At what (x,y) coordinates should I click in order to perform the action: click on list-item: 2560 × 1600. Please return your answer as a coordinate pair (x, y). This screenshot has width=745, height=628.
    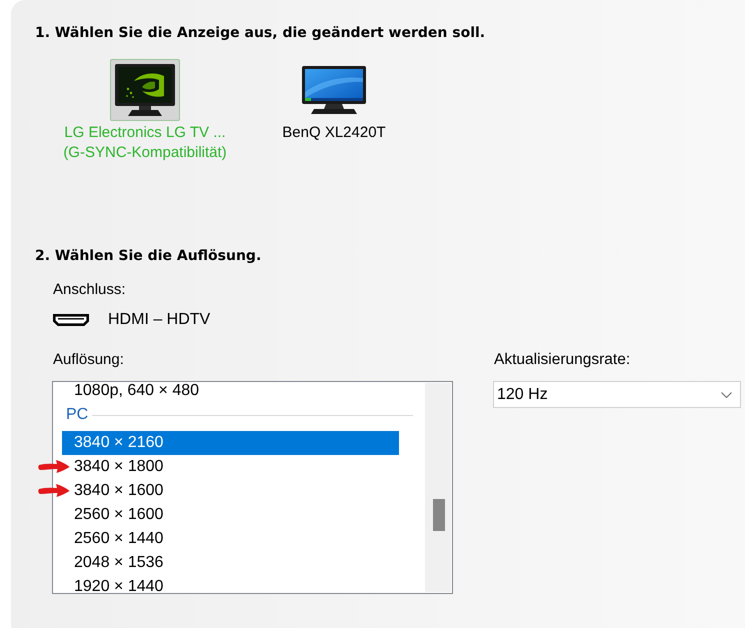
    Looking at the image, I should click on (235, 515).